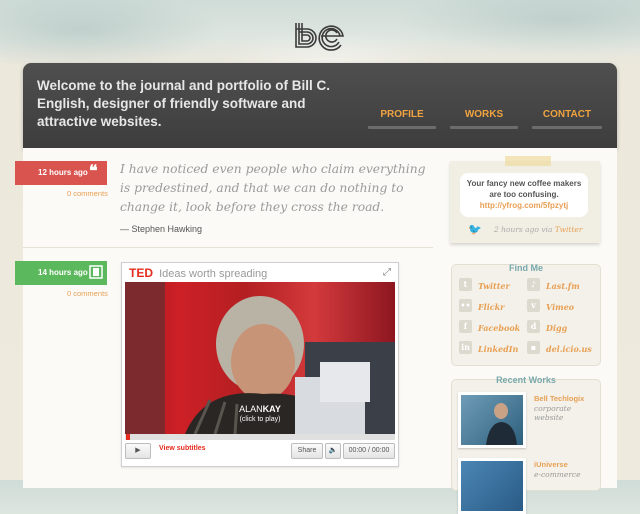  Describe the element at coordinates (557, 474) in the screenshot. I see `work-subtitle: e-commerce` at that location.